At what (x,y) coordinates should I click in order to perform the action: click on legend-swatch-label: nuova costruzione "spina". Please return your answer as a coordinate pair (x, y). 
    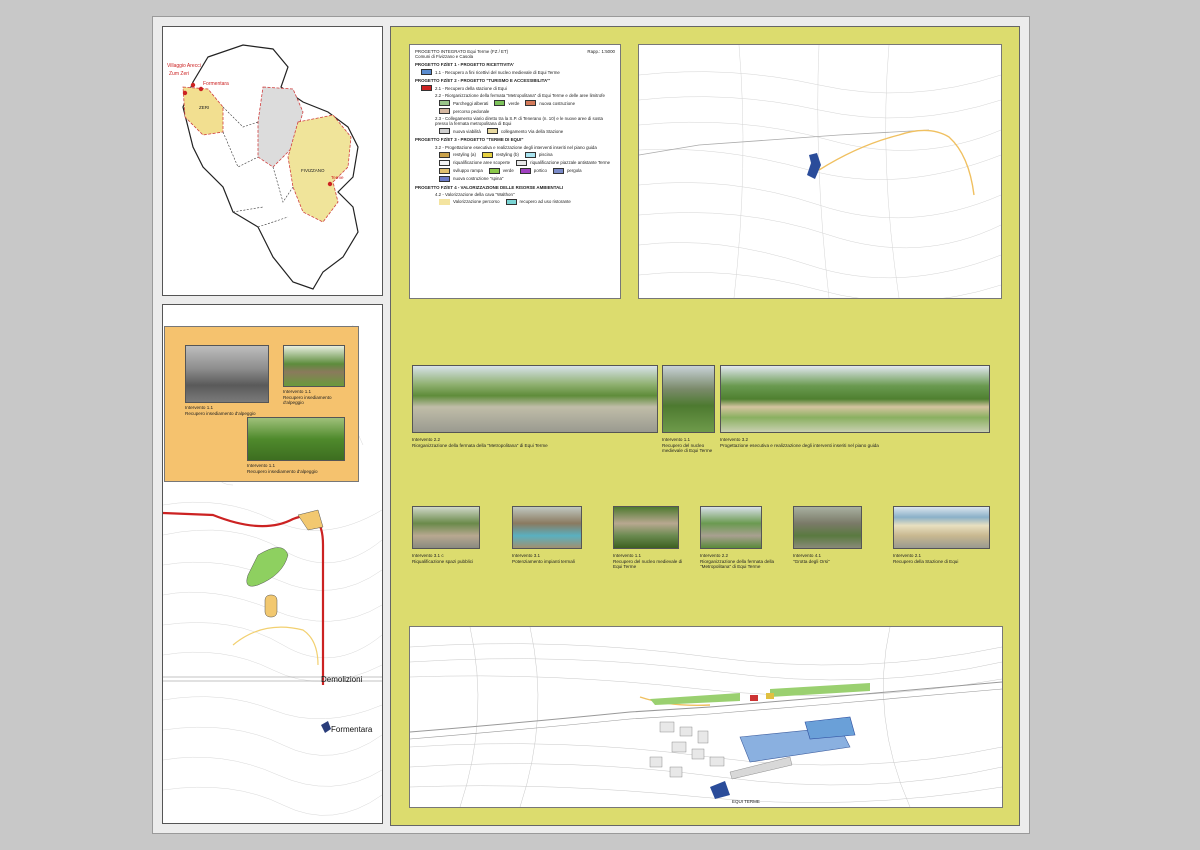
    Looking at the image, I should click on (478, 179).